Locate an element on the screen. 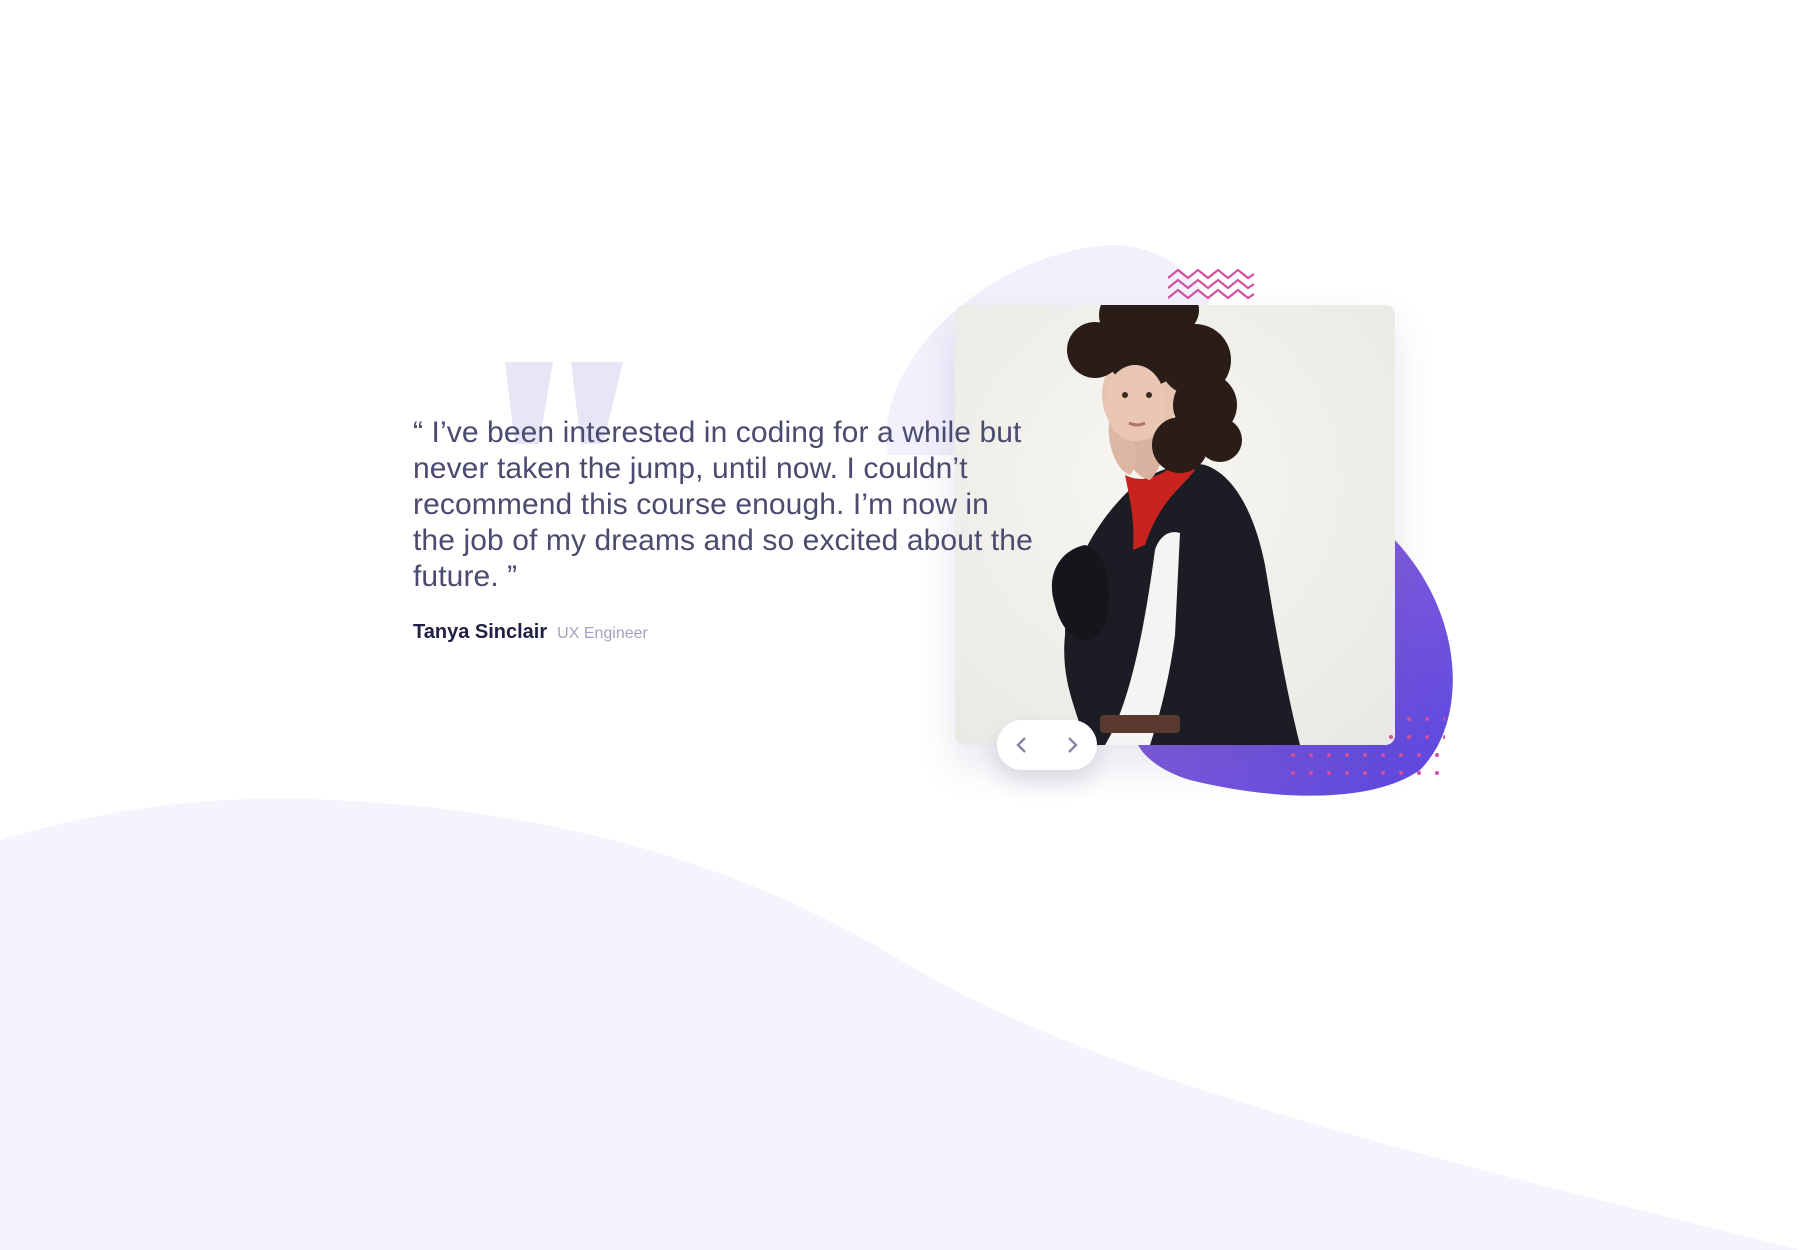 This screenshot has width=1800, height=1250. zigzag-pattern-icon is located at coordinates (1211, 284).